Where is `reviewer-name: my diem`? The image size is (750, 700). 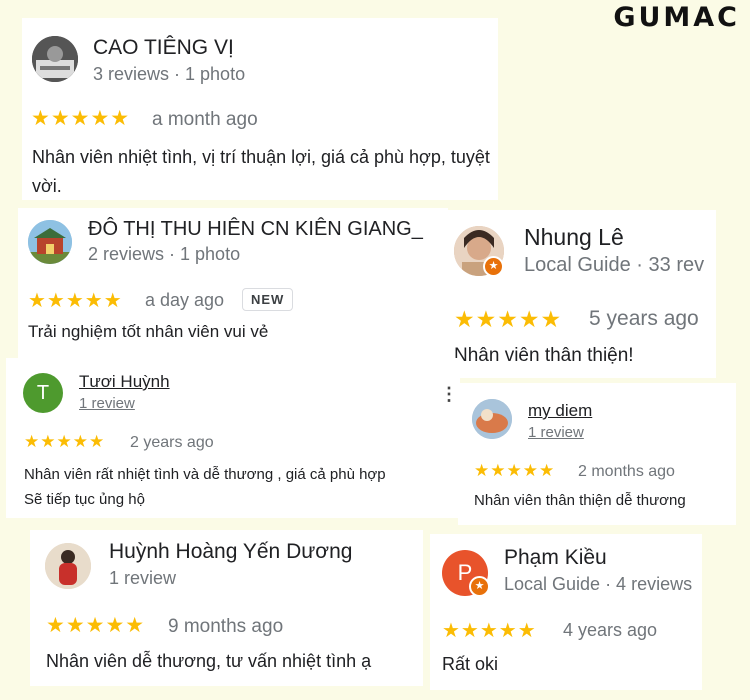
reviewer-name: my diem is located at coordinates (560, 411).